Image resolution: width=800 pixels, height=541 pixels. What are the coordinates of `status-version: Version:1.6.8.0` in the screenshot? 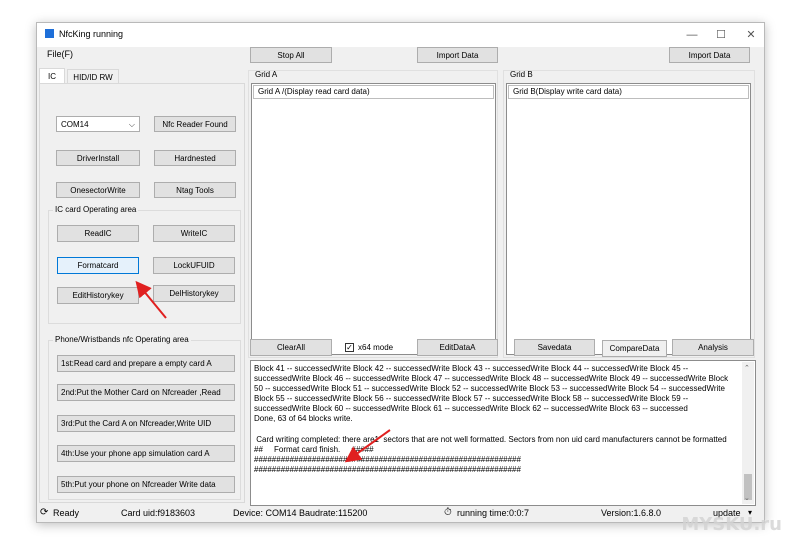 It's located at (631, 513).